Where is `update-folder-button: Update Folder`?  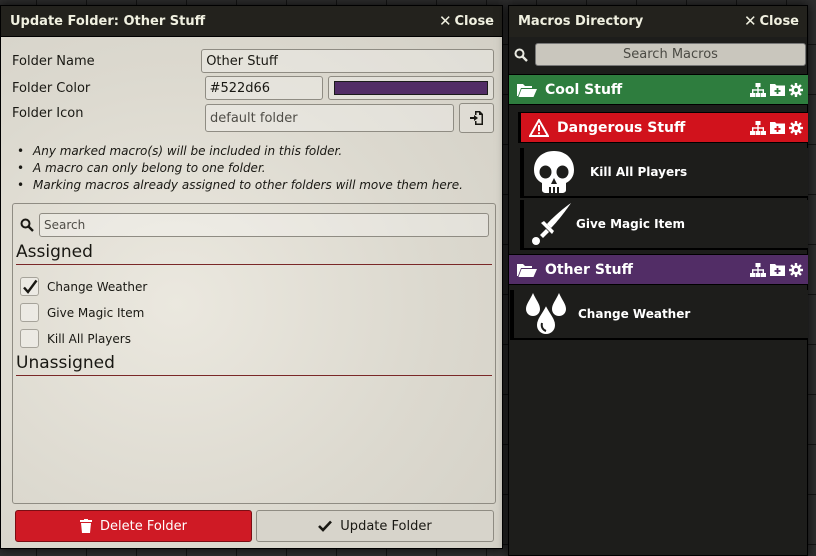
update-folder-button: Update Folder is located at coordinates (375, 526).